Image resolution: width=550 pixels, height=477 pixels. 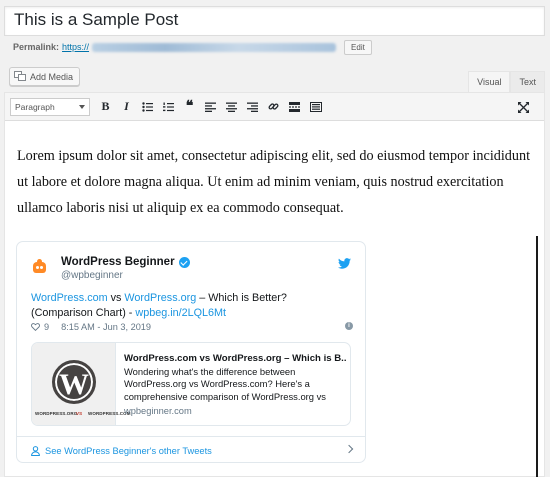 What do you see at coordinates (489, 82) in the screenshot?
I see `tab-visual: Visual` at bounding box center [489, 82].